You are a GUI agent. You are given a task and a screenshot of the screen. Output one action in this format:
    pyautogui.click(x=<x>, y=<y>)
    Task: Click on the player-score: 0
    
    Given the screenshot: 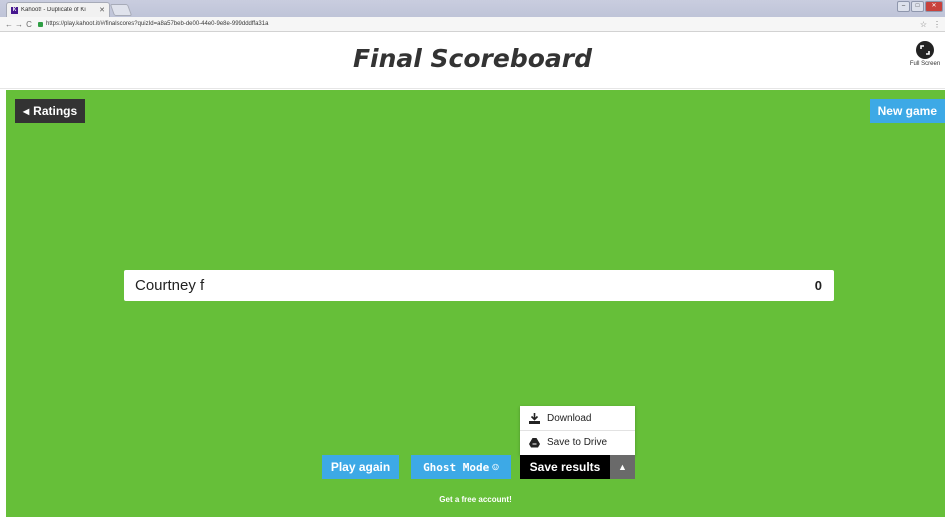 What is the action you would take?
    pyautogui.click(x=818, y=285)
    